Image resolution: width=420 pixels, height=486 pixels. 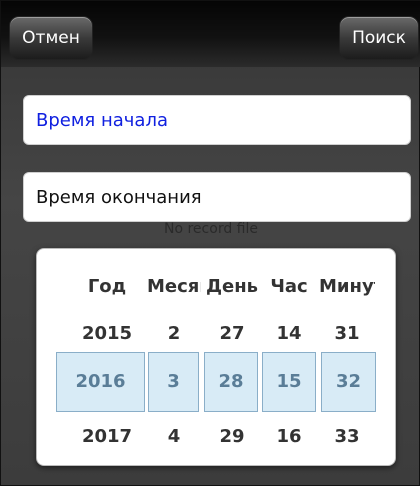 I want to click on picker-year-next: 2017, so click(x=107, y=437).